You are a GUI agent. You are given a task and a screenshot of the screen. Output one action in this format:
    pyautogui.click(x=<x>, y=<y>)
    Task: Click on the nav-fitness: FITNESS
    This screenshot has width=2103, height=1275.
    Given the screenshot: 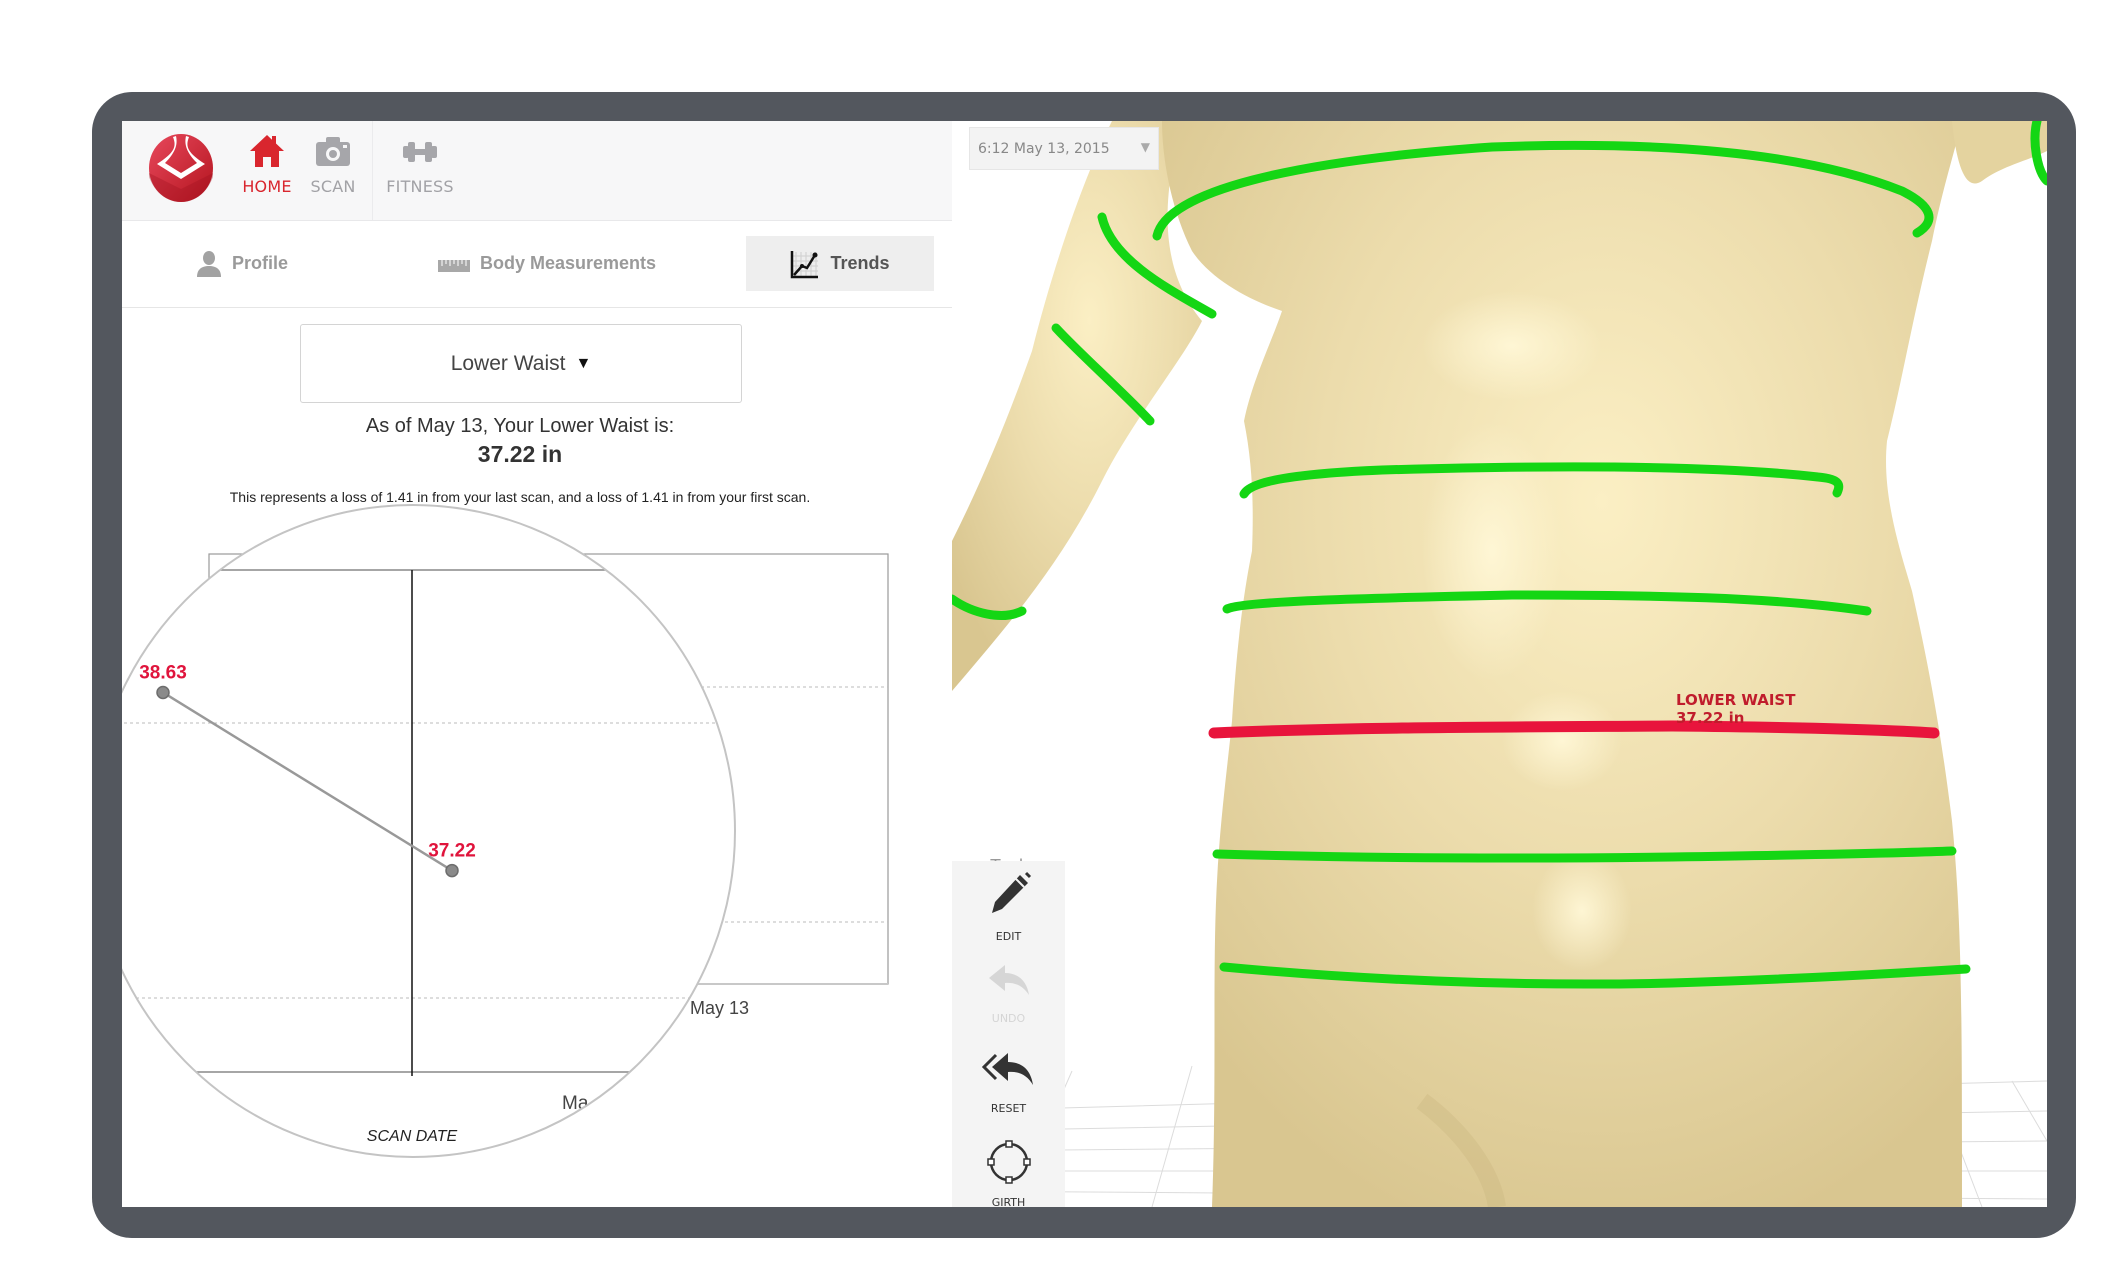 What is the action you would take?
    pyautogui.click(x=420, y=164)
    